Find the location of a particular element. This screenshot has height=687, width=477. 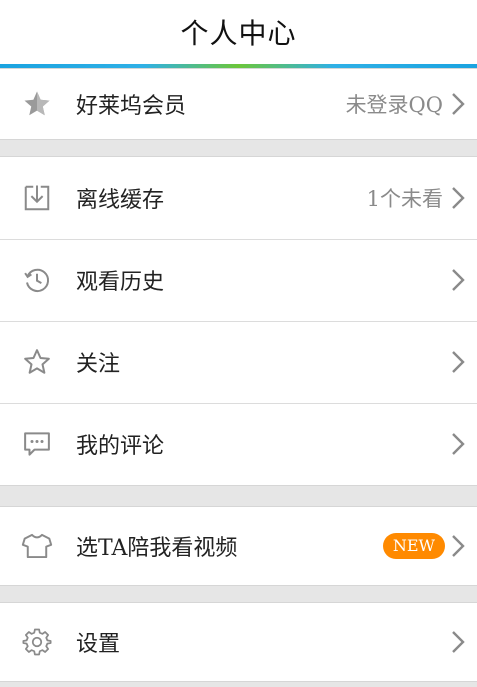

menu-item-settings: 设置 is located at coordinates (238, 642).